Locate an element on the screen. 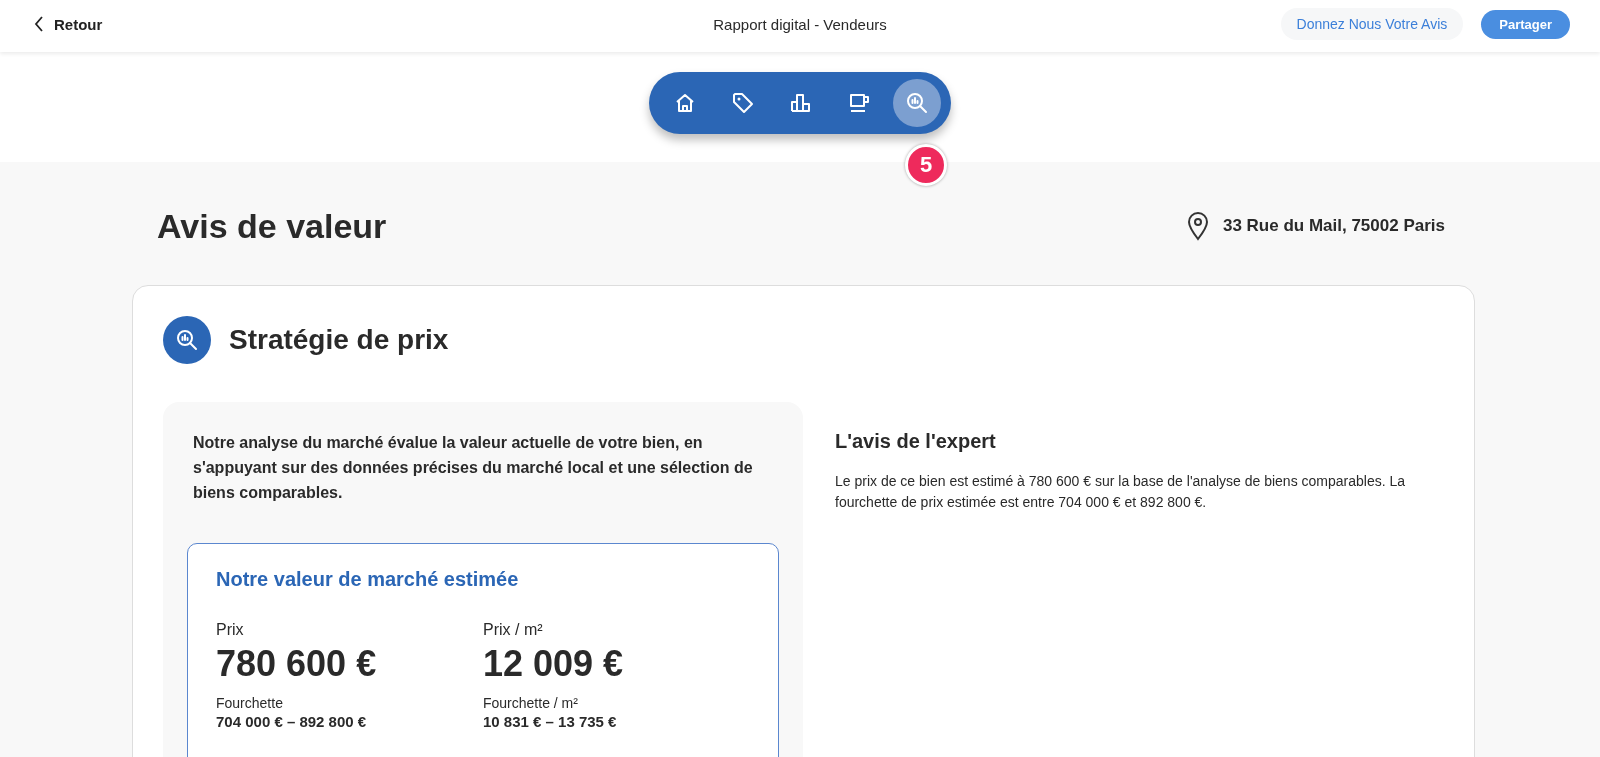 Image resolution: width=1600 pixels, height=757 pixels. share-button: Partager is located at coordinates (1525, 24).